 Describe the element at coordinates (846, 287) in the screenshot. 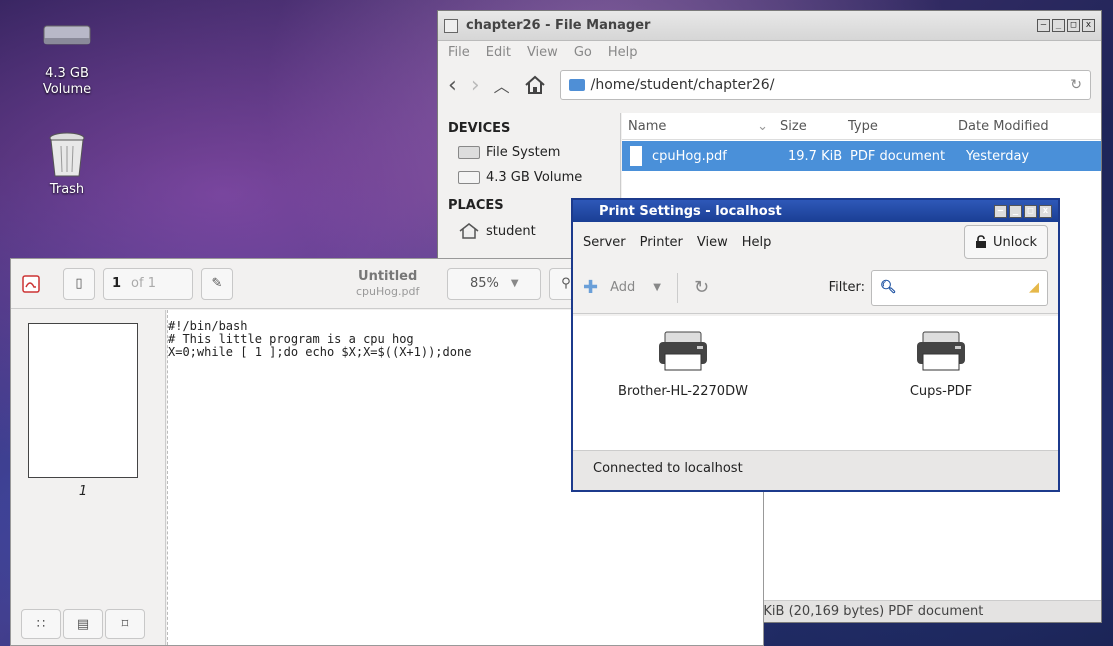

I see `filter-label: Filter:` at that location.